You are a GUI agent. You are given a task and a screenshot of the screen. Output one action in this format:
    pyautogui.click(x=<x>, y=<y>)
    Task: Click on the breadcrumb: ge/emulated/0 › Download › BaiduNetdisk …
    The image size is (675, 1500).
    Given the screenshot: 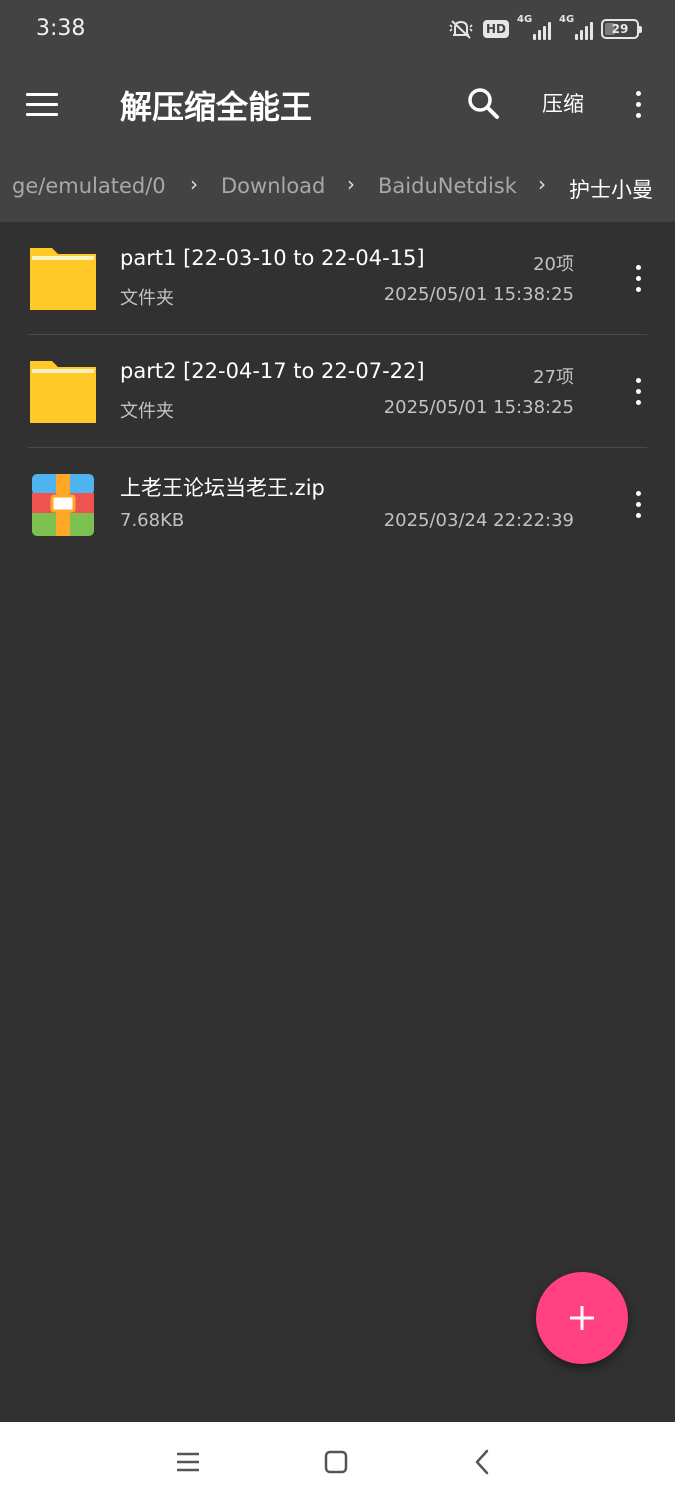 What is the action you would take?
    pyautogui.click(x=337, y=185)
    